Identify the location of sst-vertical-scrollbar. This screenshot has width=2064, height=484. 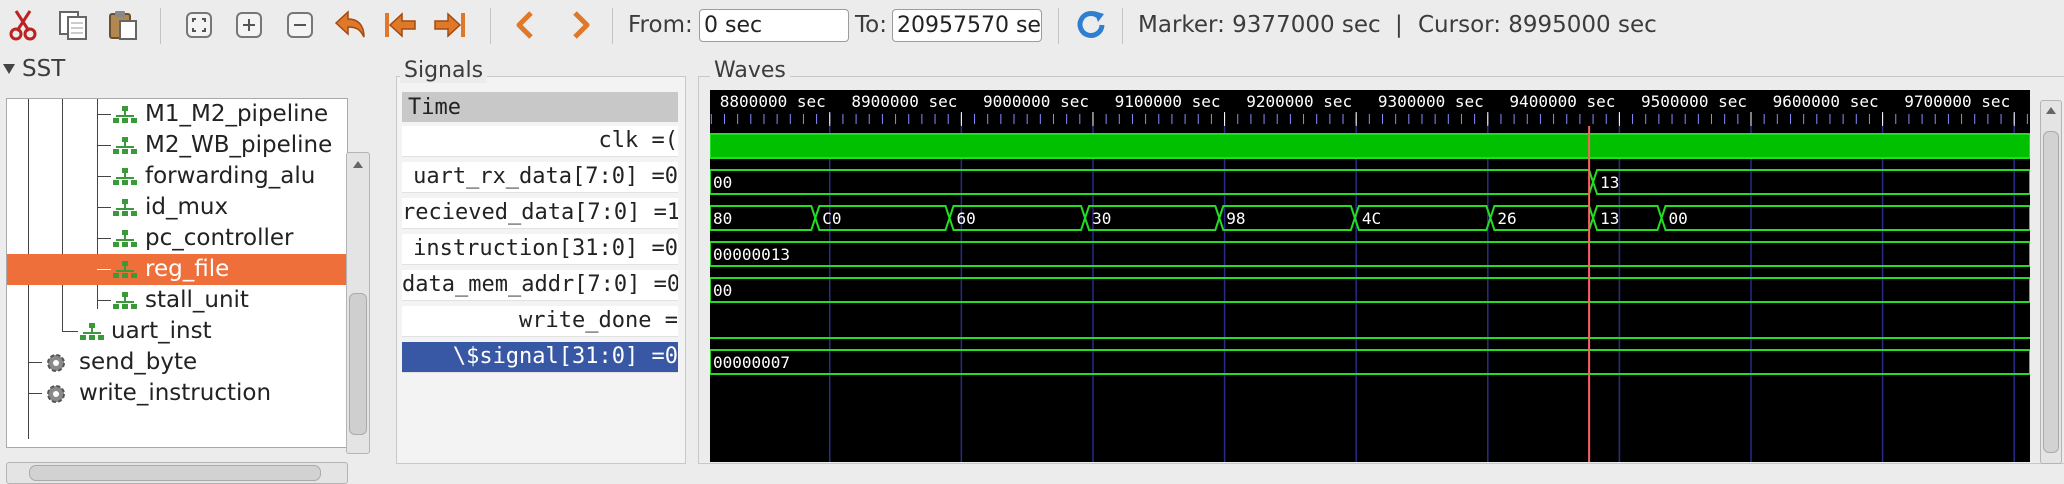
(358, 303).